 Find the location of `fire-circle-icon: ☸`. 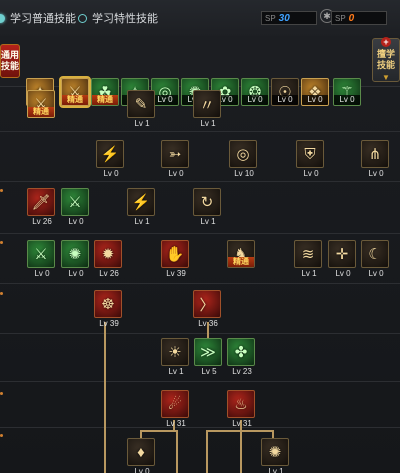

fire-circle-icon: ☸ is located at coordinates (108, 304).